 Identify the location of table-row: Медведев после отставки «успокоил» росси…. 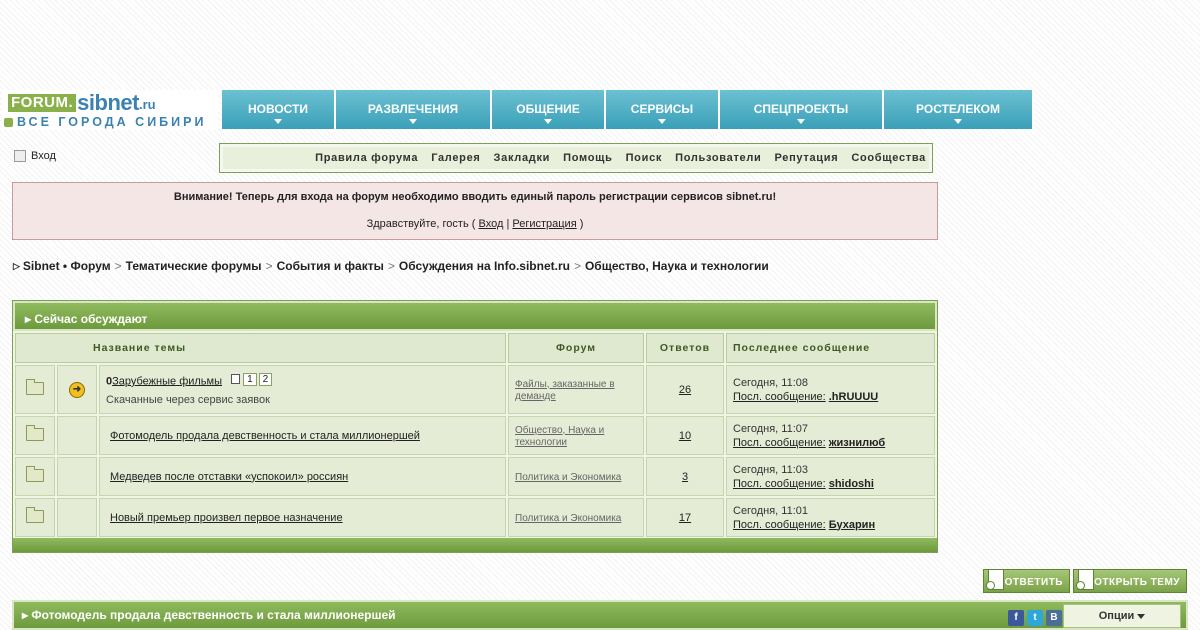
(475, 476).